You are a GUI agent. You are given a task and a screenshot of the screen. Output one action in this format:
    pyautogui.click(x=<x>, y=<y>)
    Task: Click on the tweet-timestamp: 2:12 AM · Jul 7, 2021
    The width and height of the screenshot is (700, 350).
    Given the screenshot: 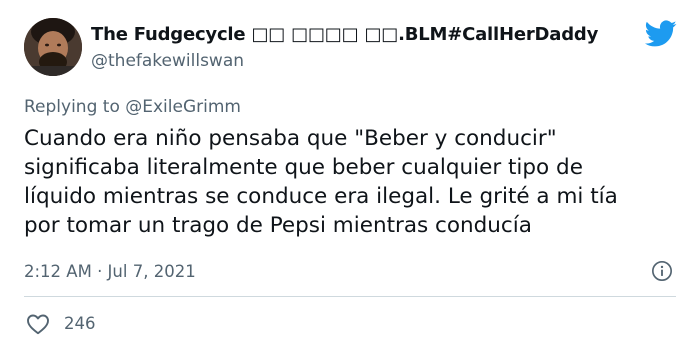 What is the action you would take?
    pyautogui.click(x=110, y=271)
    